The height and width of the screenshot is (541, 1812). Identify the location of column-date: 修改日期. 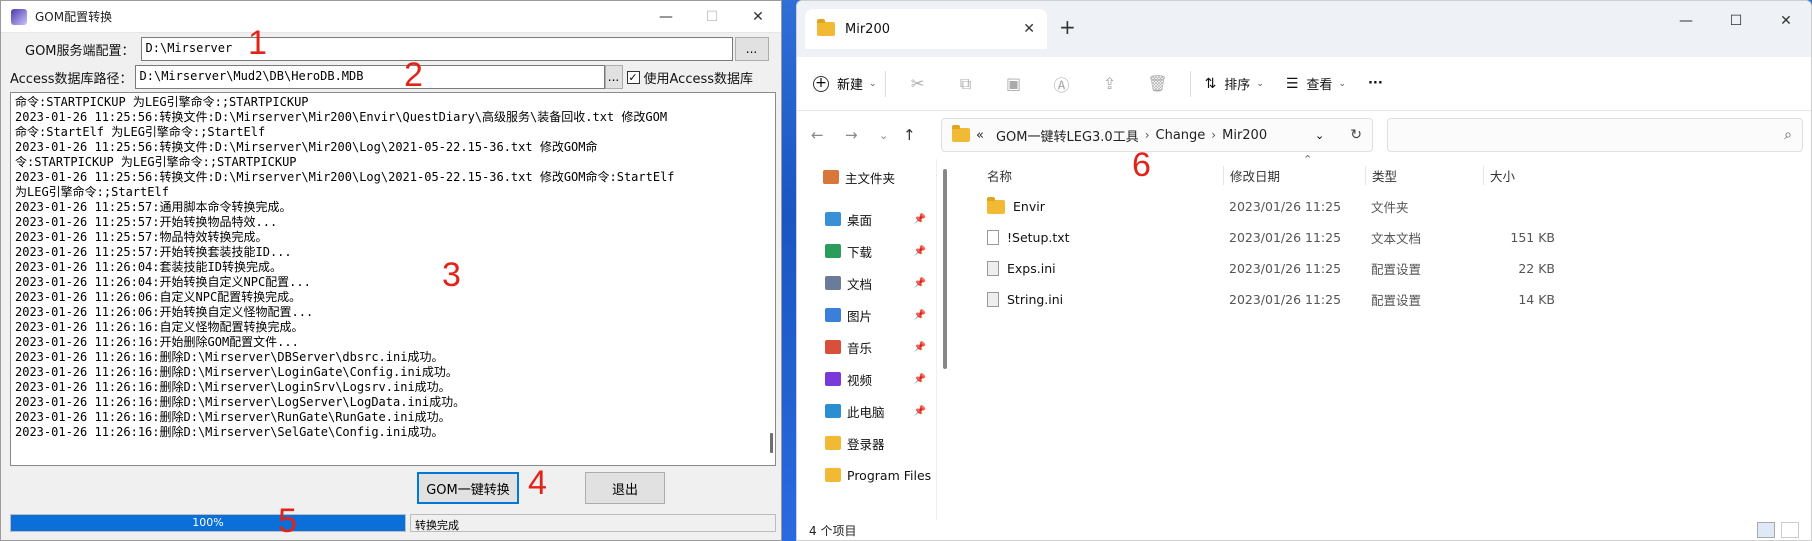
(1294, 175).